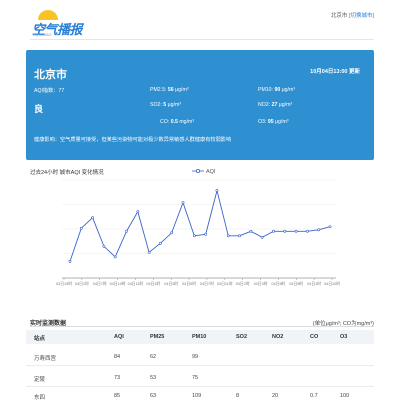 The image size is (400, 400). What do you see at coordinates (343, 337) in the screenshot?
I see `column-header: O3` at bounding box center [343, 337].